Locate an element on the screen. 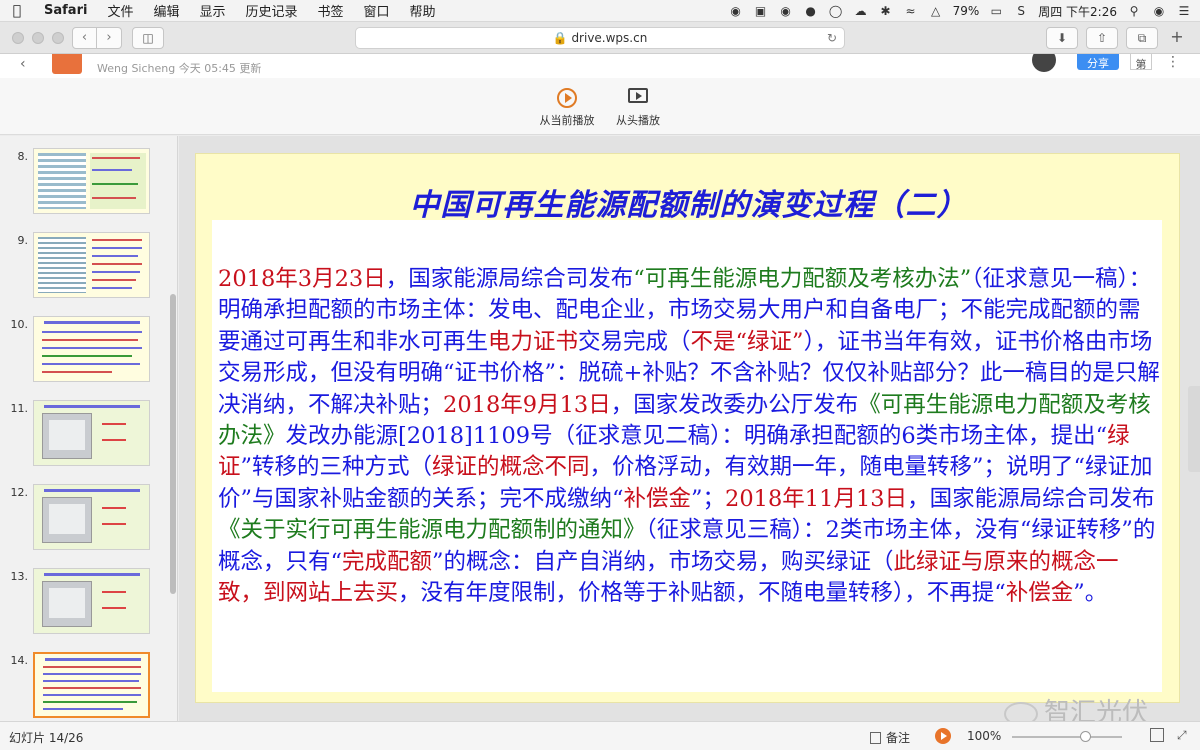 This screenshot has height=750, width=1200. app-status-icon-2: ◉ is located at coordinates (786, 11).